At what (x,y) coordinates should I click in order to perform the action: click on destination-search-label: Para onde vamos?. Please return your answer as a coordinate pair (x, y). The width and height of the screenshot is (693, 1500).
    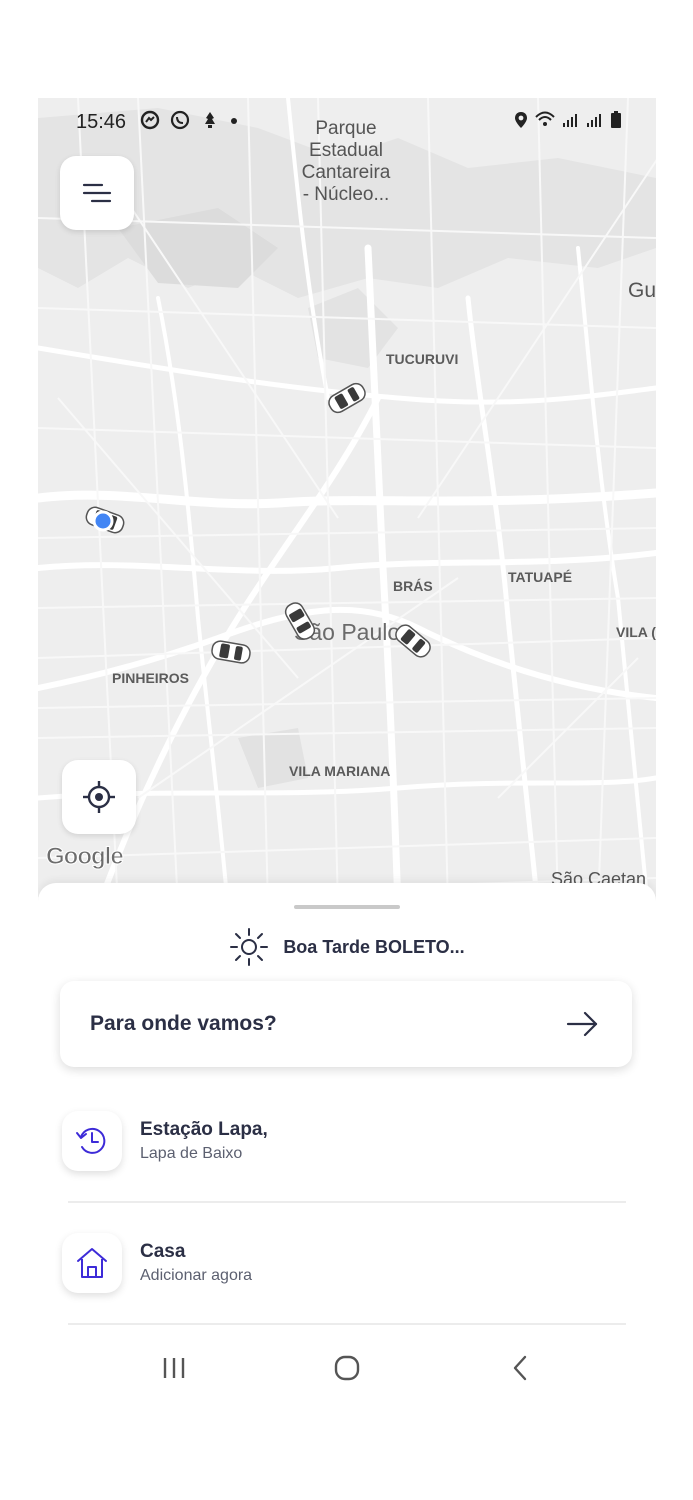
    Looking at the image, I should click on (183, 1023).